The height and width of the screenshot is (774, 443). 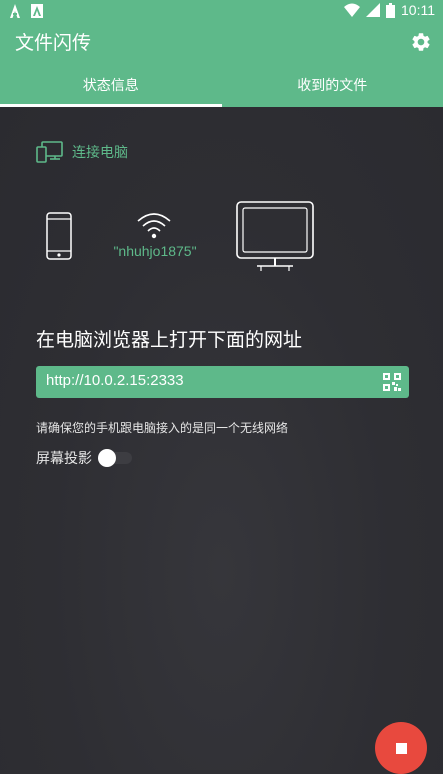 I want to click on stop-icon, so click(x=401, y=748).